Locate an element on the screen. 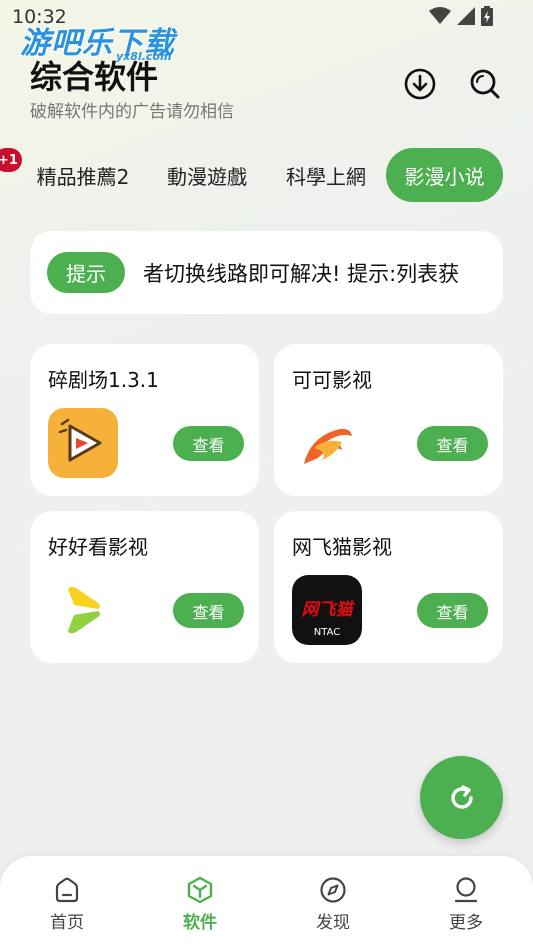  box-icon is located at coordinates (200, 890).